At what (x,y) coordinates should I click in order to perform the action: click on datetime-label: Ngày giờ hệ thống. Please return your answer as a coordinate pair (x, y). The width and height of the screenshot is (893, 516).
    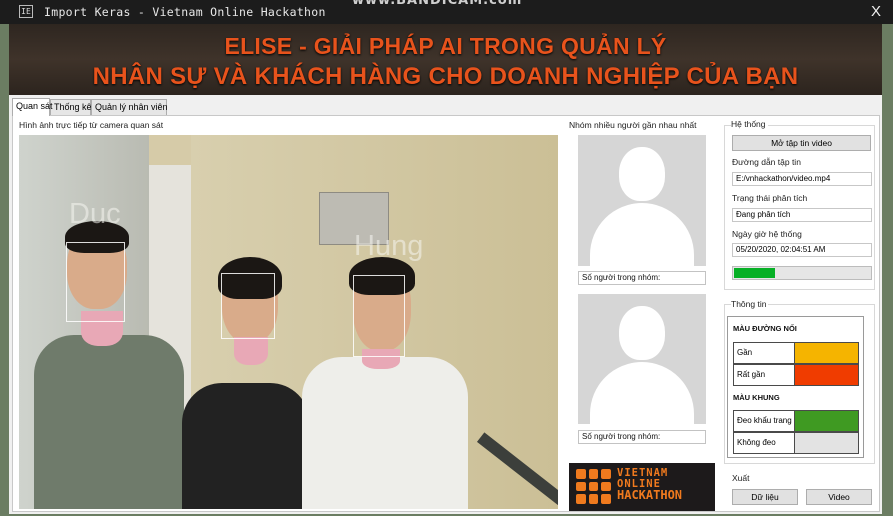
    Looking at the image, I should click on (767, 234).